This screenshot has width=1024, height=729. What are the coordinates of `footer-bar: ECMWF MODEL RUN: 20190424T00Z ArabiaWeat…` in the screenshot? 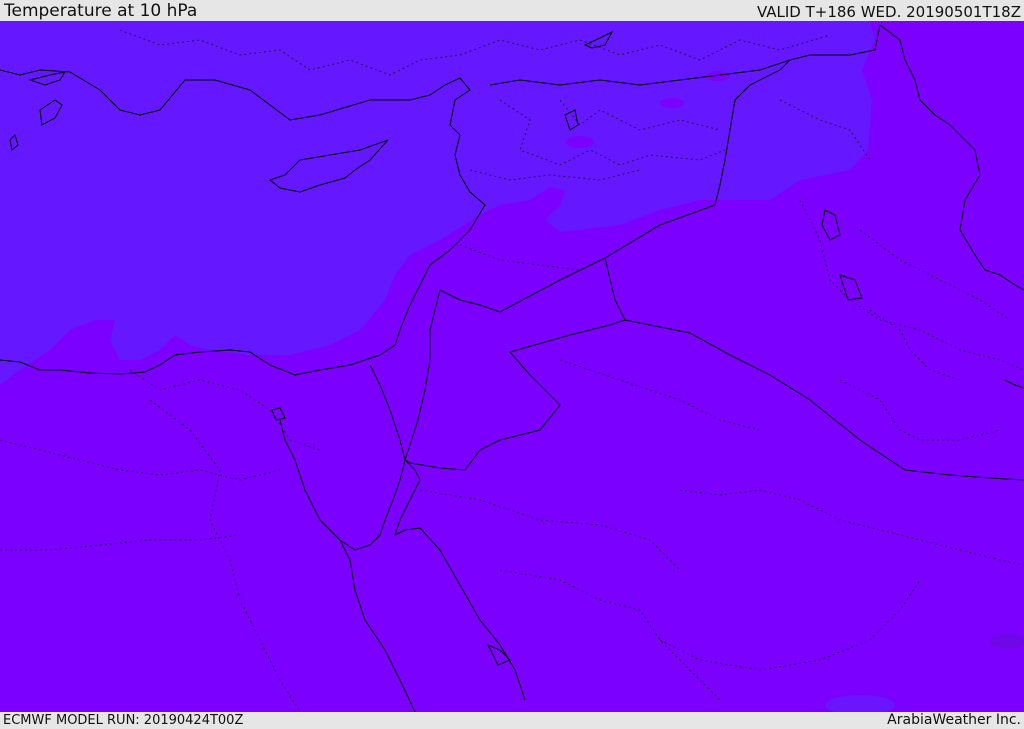 It's located at (512, 720).